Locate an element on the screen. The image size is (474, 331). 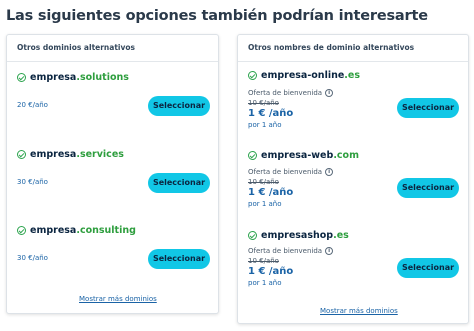
domain-label: empresa .services is located at coordinates (70, 154).